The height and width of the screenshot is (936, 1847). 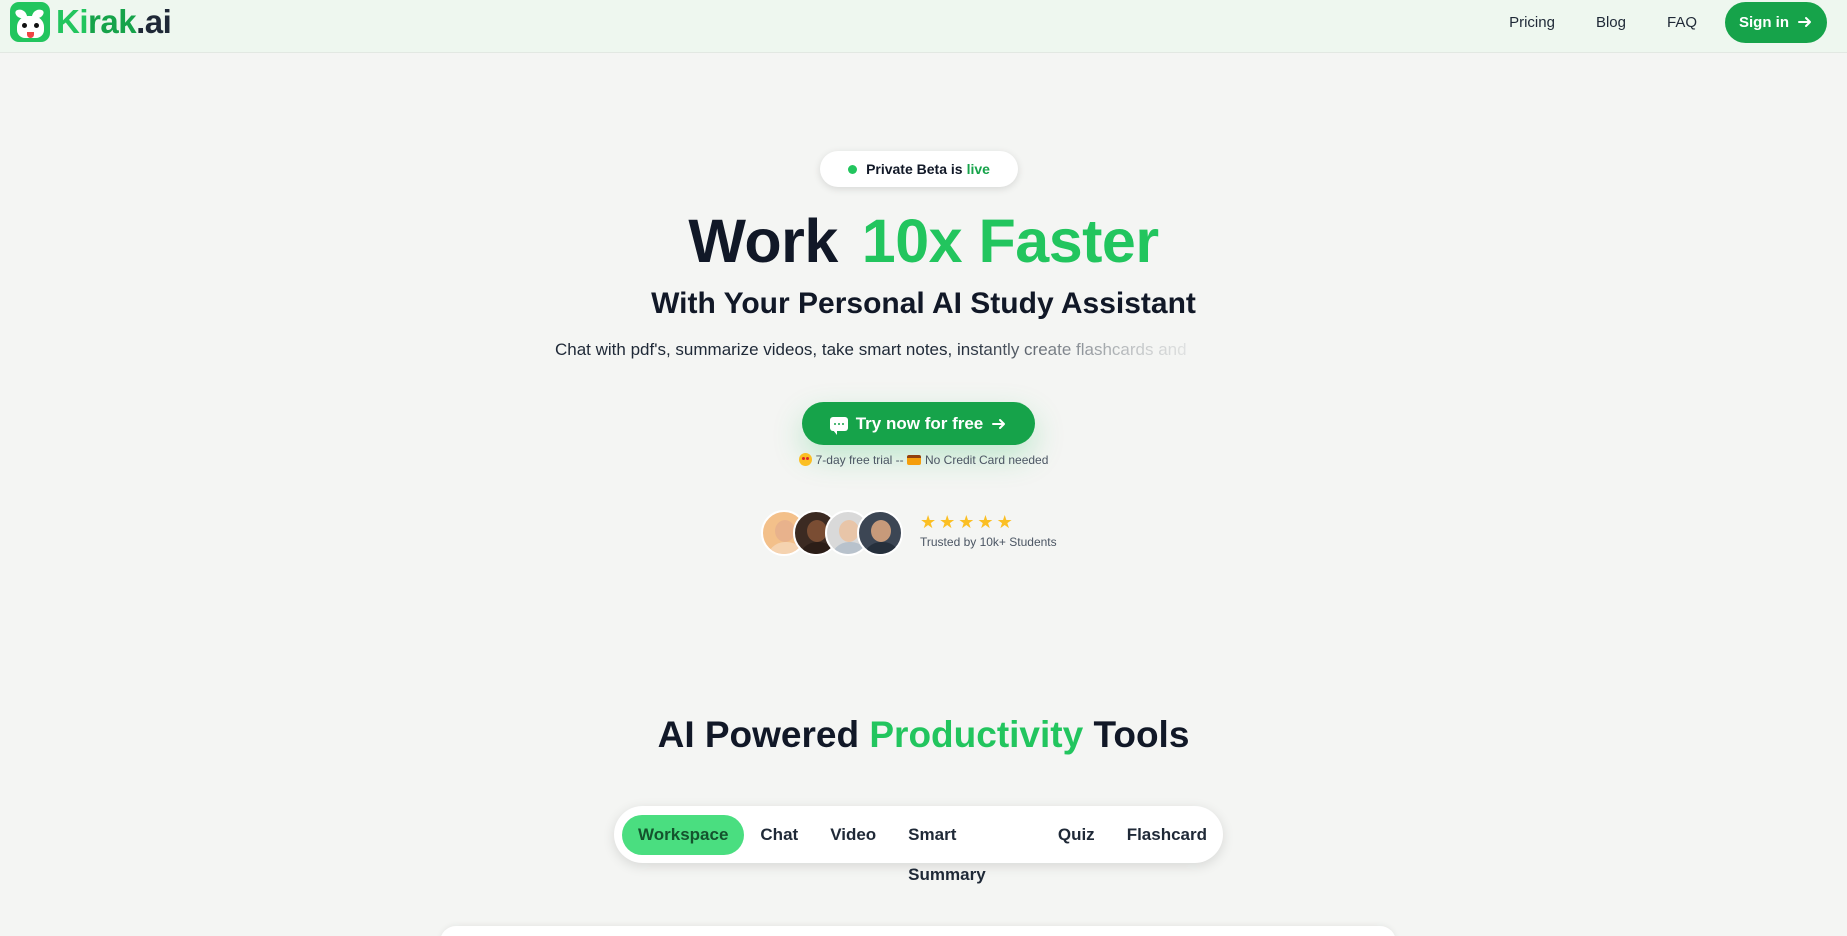 What do you see at coordinates (1076, 835) in the screenshot?
I see `tab-quiz: Quiz` at bounding box center [1076, 835].